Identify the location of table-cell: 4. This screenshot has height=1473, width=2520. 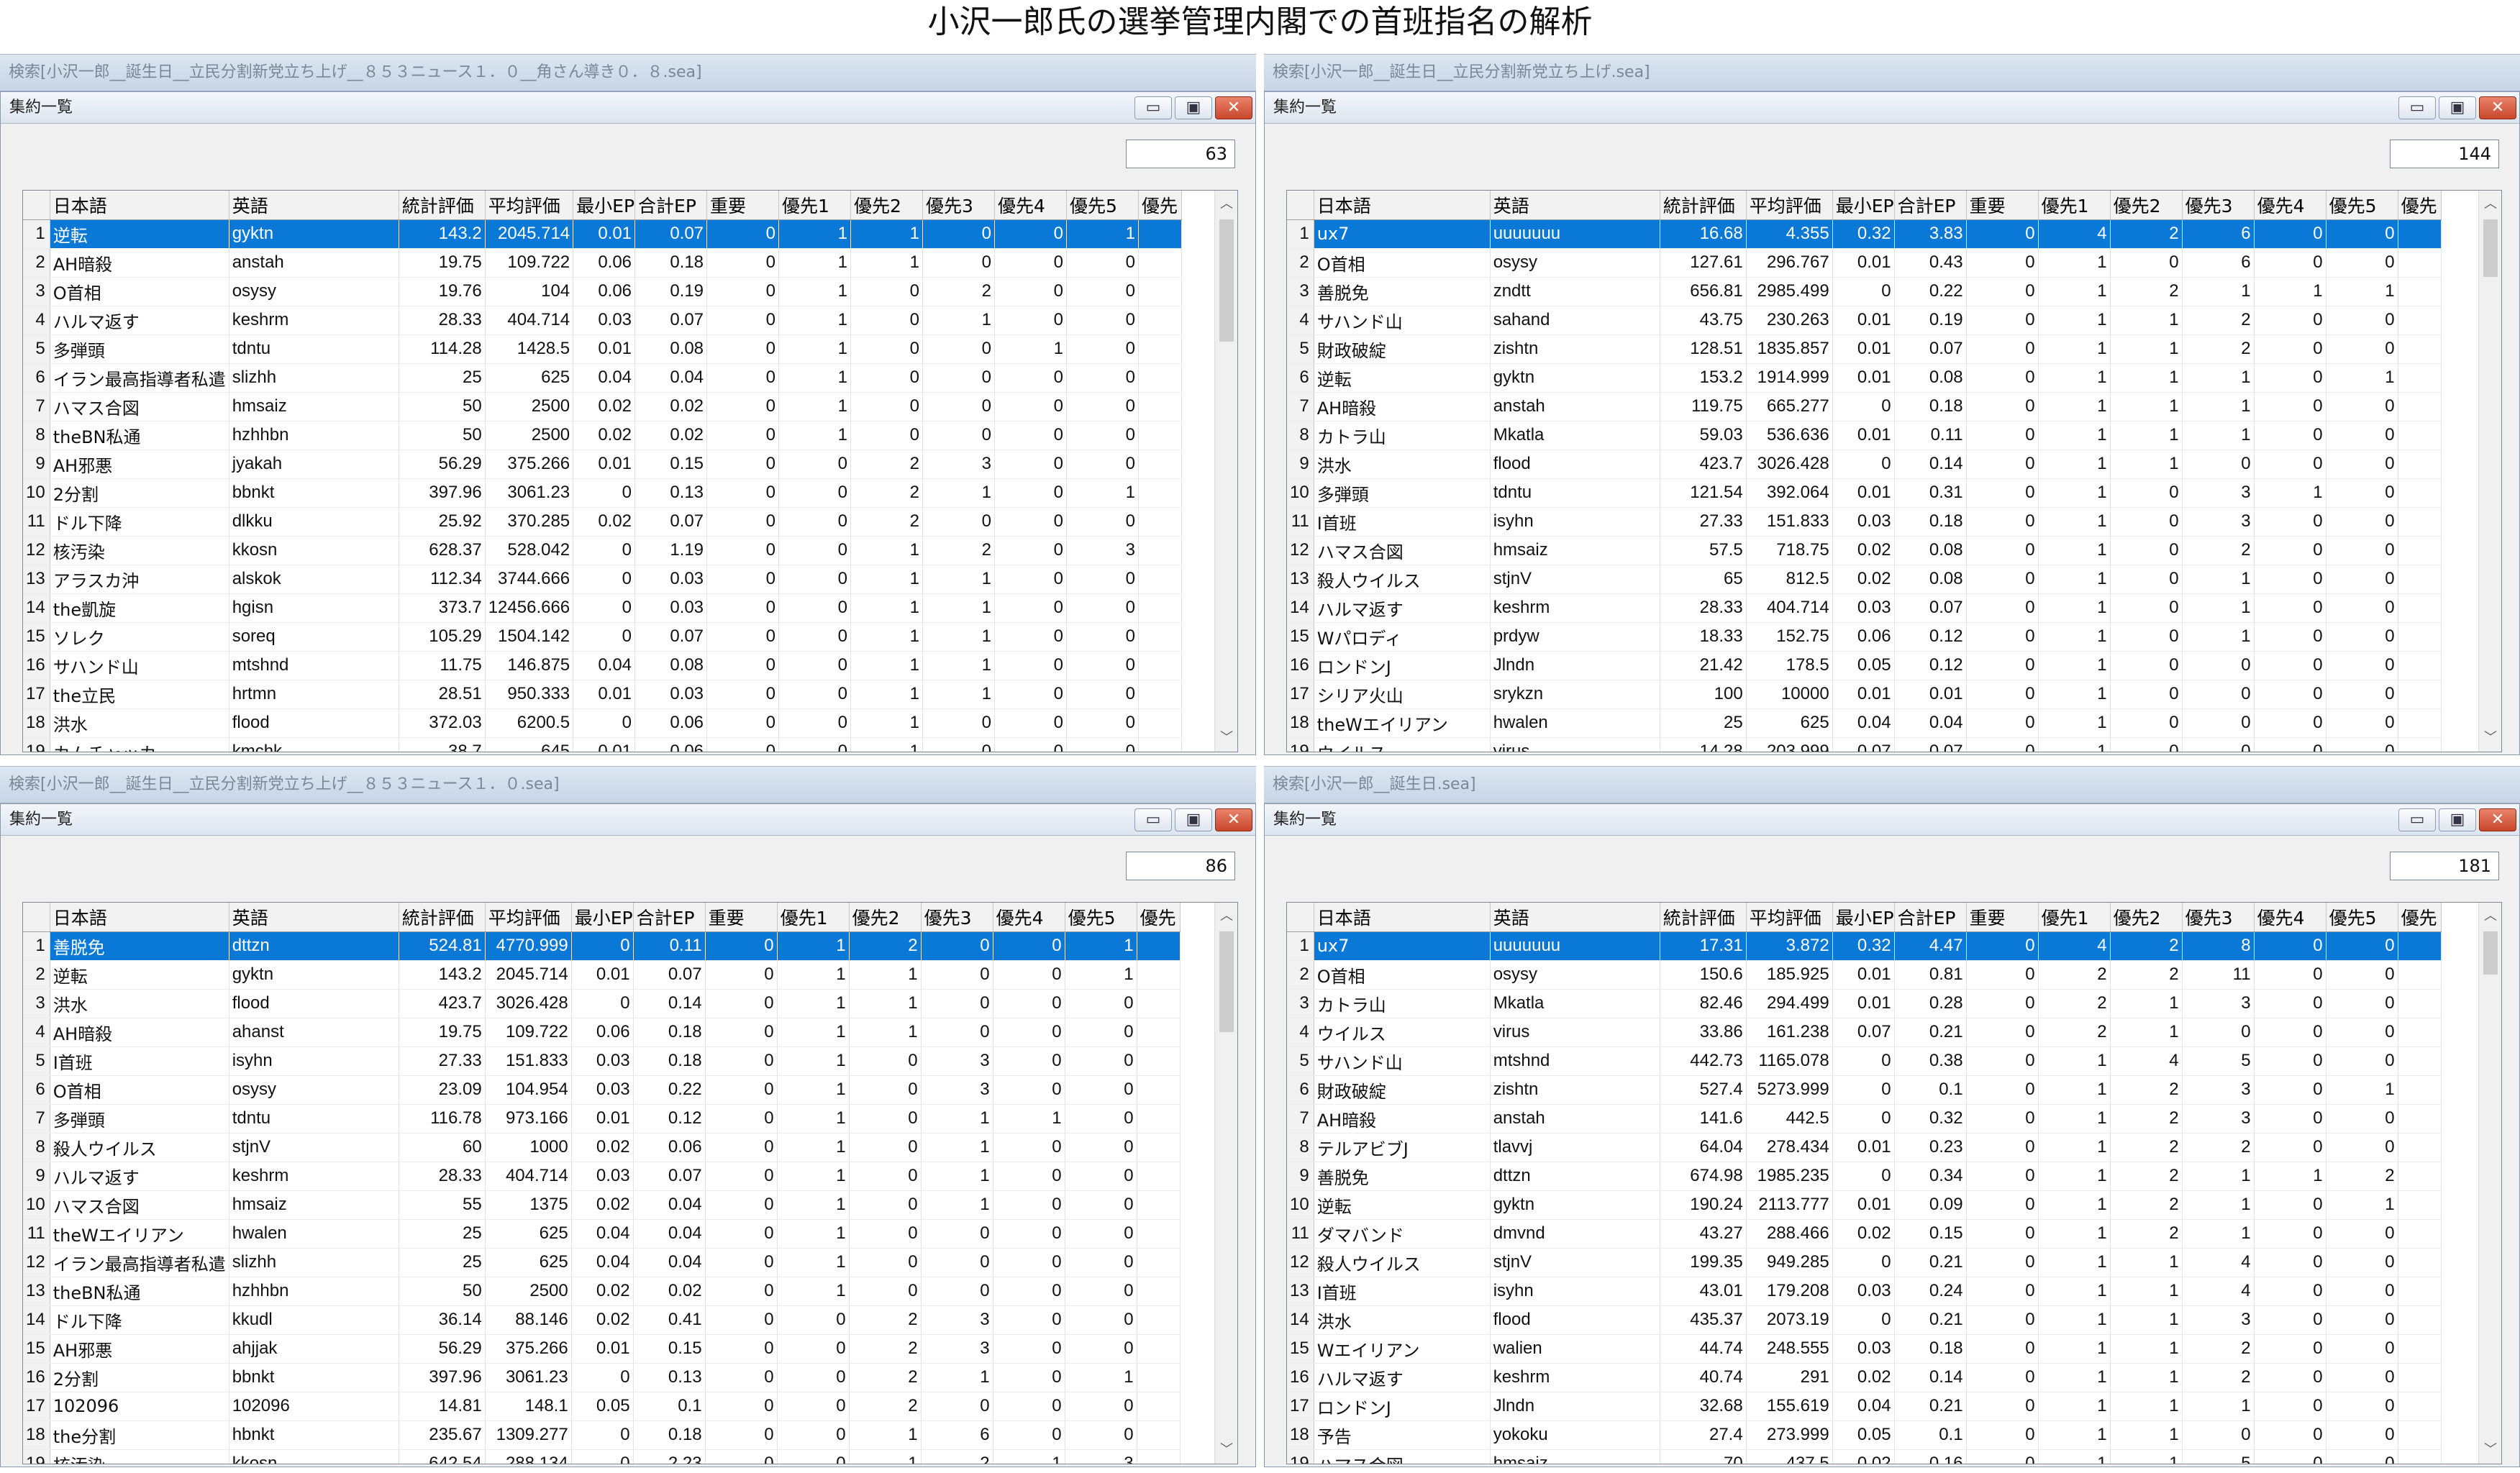
(2218, 1262).